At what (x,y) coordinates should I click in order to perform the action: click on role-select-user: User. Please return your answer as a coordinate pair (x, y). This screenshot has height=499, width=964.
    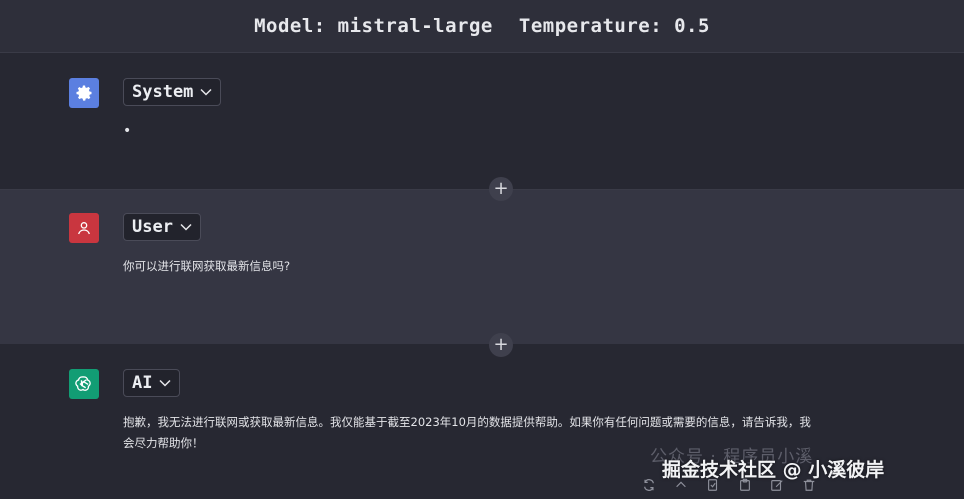
    Looking at the image, I should click on (162, 227).